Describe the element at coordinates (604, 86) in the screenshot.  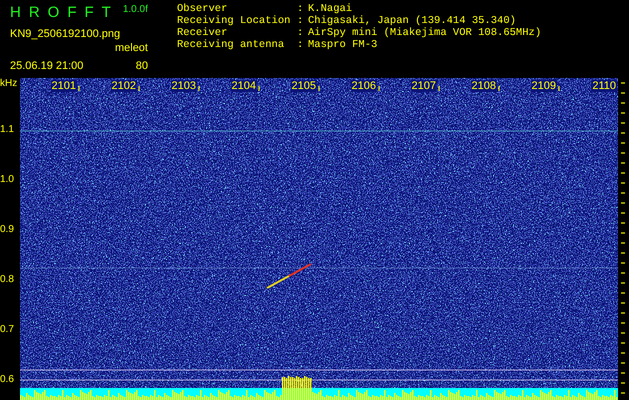
I see `time-label: 2110` at that location.